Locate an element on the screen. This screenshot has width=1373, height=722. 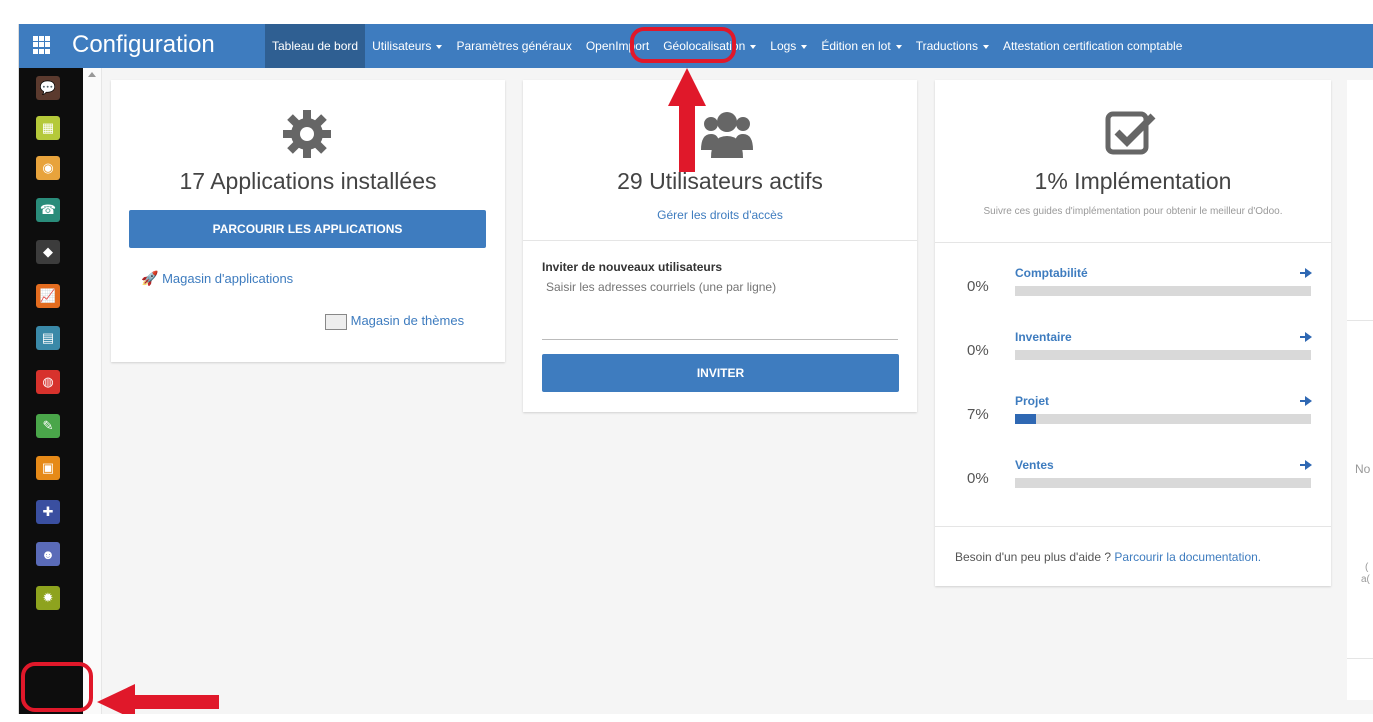
app-title: Configuration is located at coordinates (143, 44).